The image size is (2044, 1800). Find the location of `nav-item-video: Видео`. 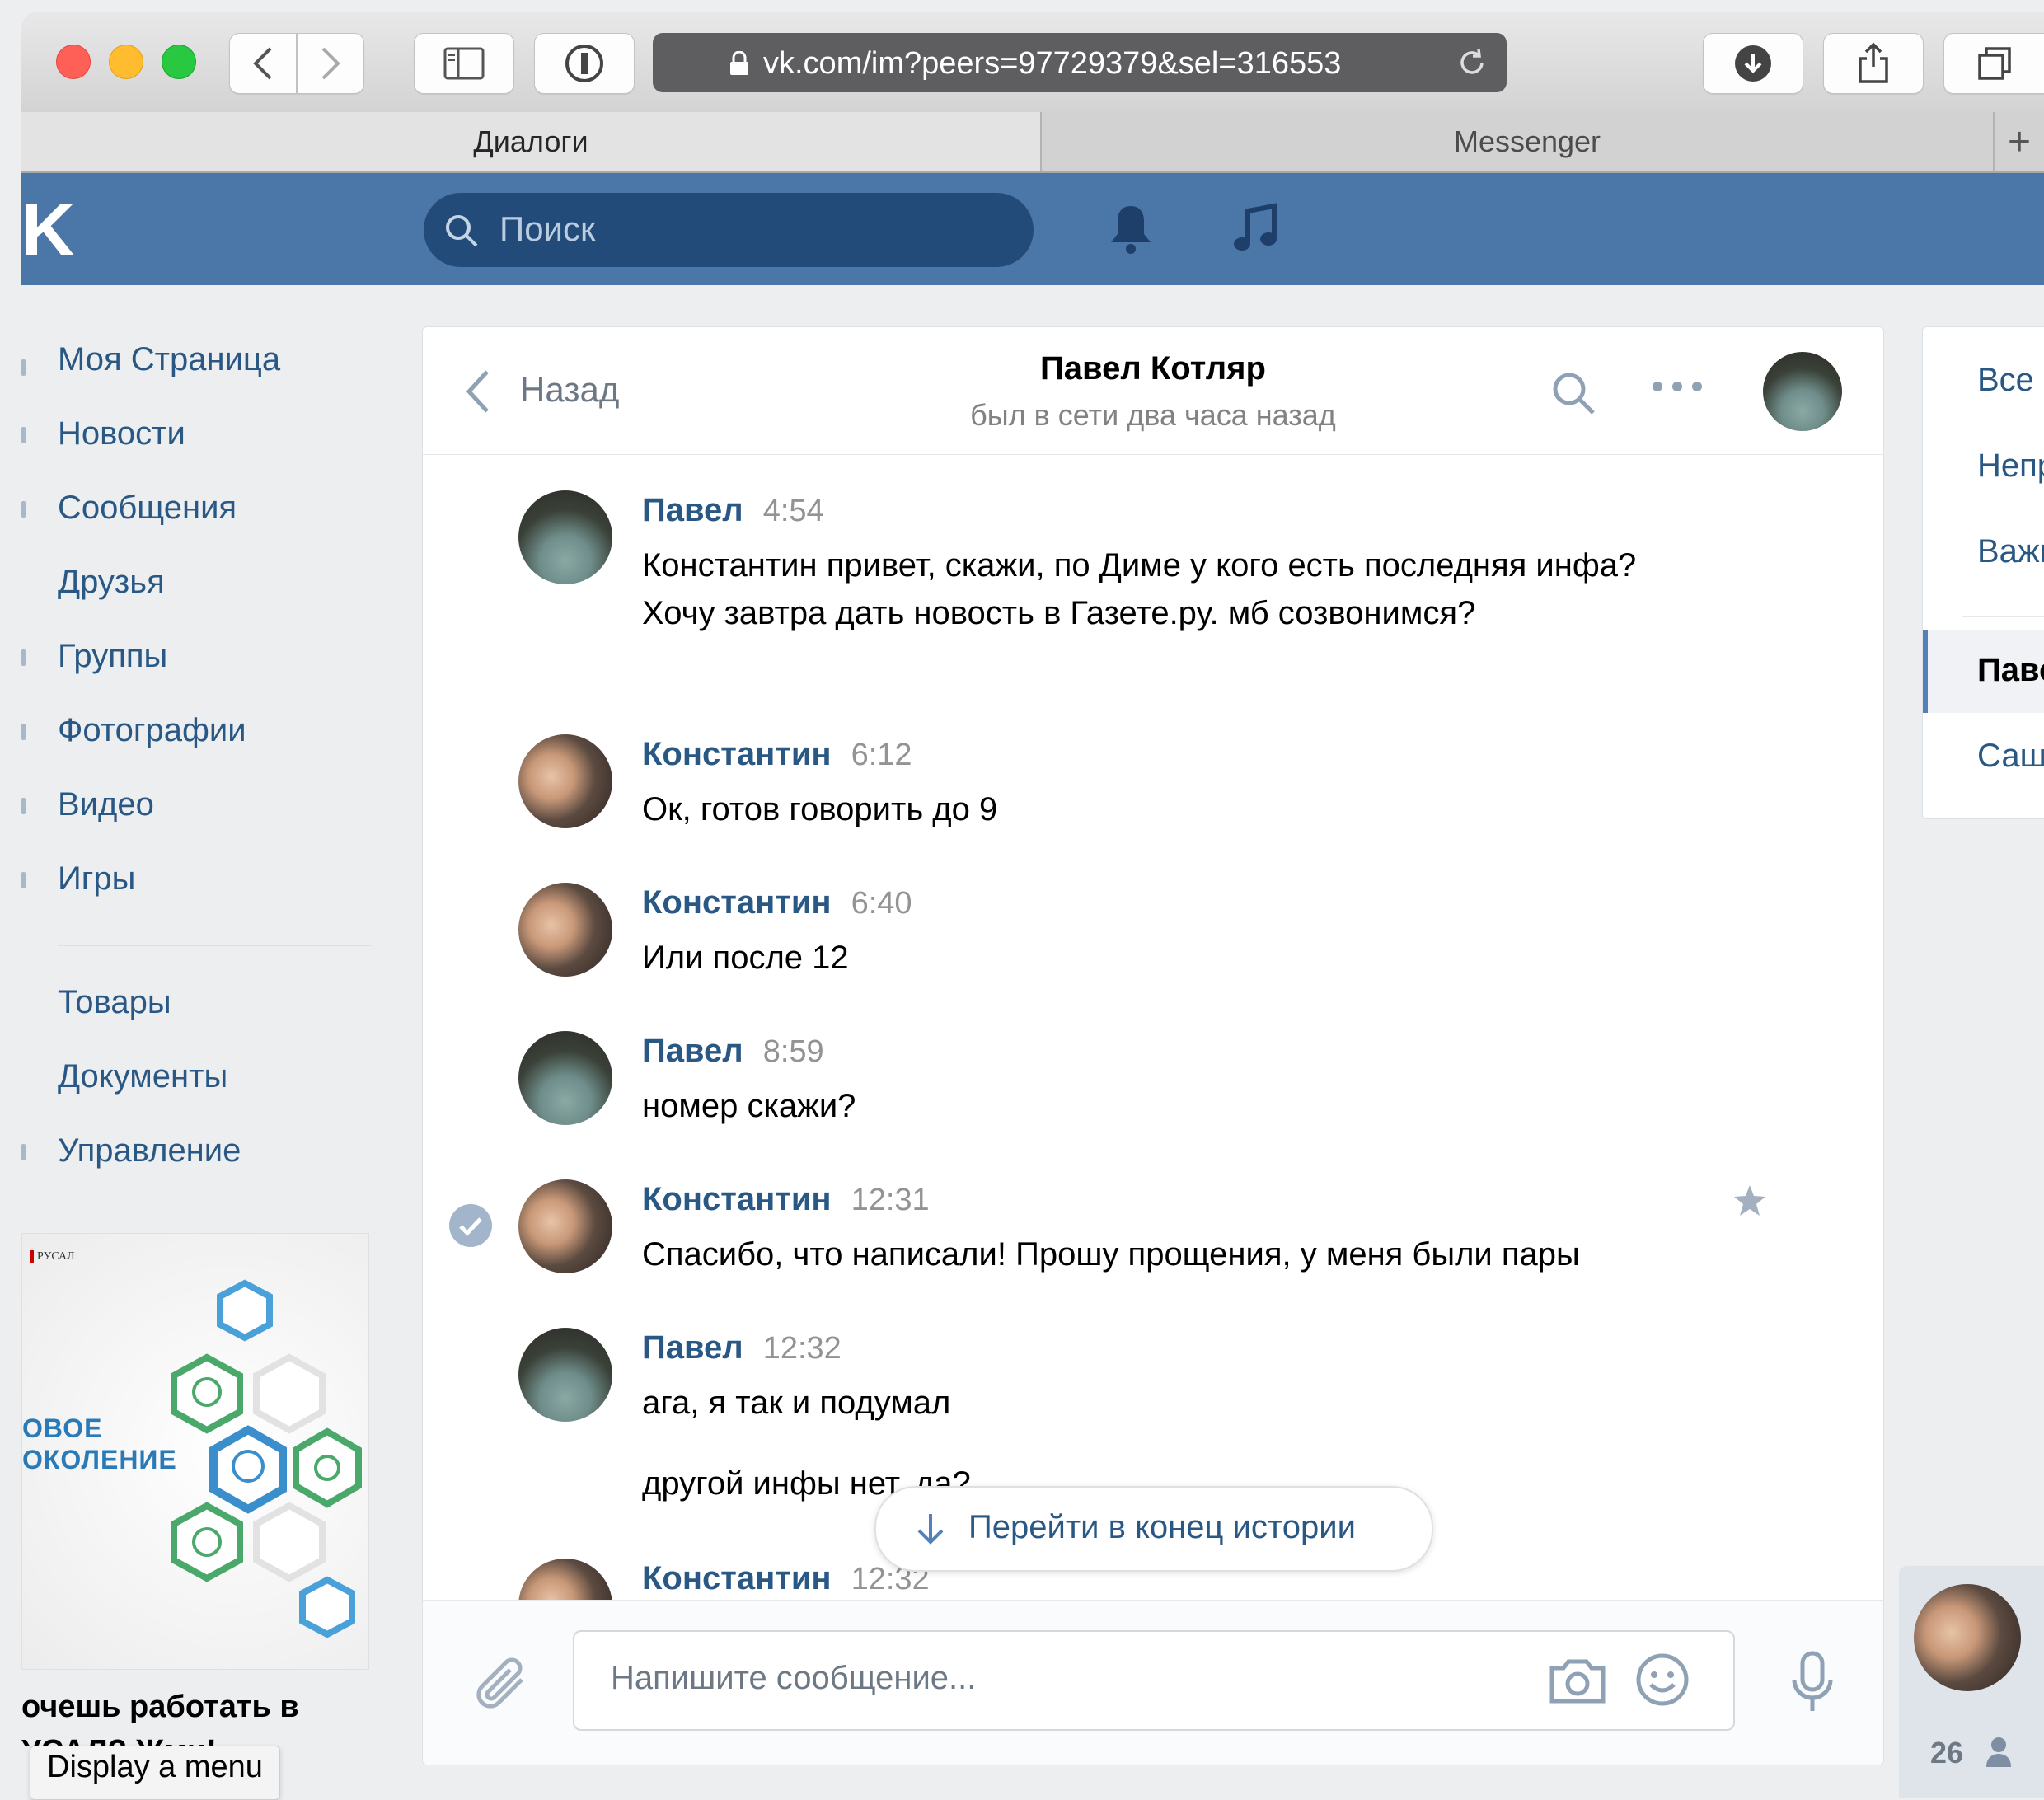

nav-item-video: Видео is located at coordinates (106, 804).